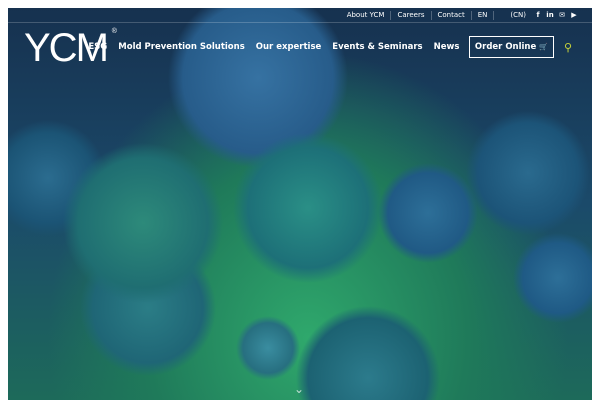 This screenshot has width=600, height=400. Describe the element at coordinates (483, 15) in the screenshot. I see `lang-en: EN` at that location.